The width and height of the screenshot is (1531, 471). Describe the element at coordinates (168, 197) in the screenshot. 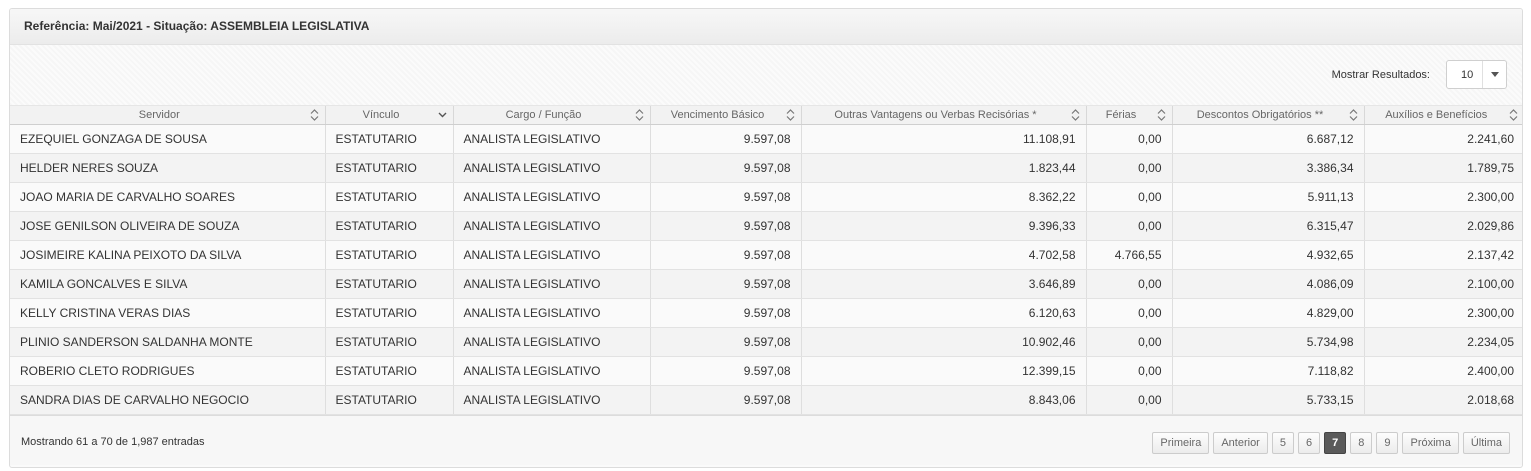

I see `table-cell: JOAO MARIA DE CARVALHO SOARES` at that location.